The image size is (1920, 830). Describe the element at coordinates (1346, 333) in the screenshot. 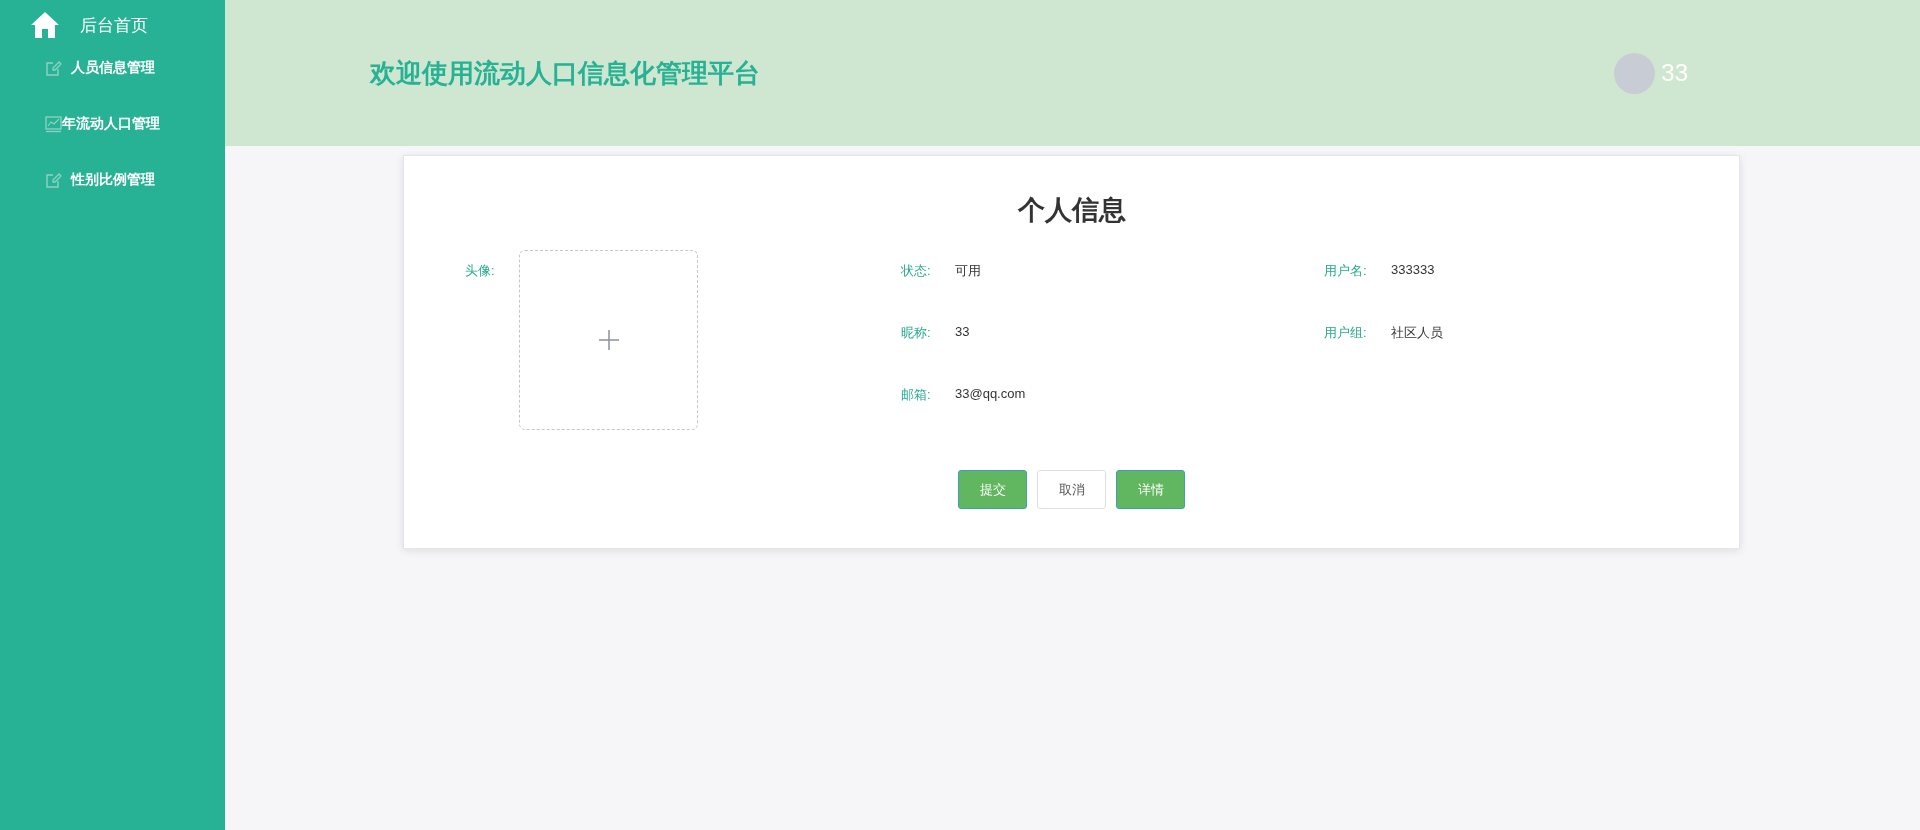

I see `field-label: 用户组:` at that location.